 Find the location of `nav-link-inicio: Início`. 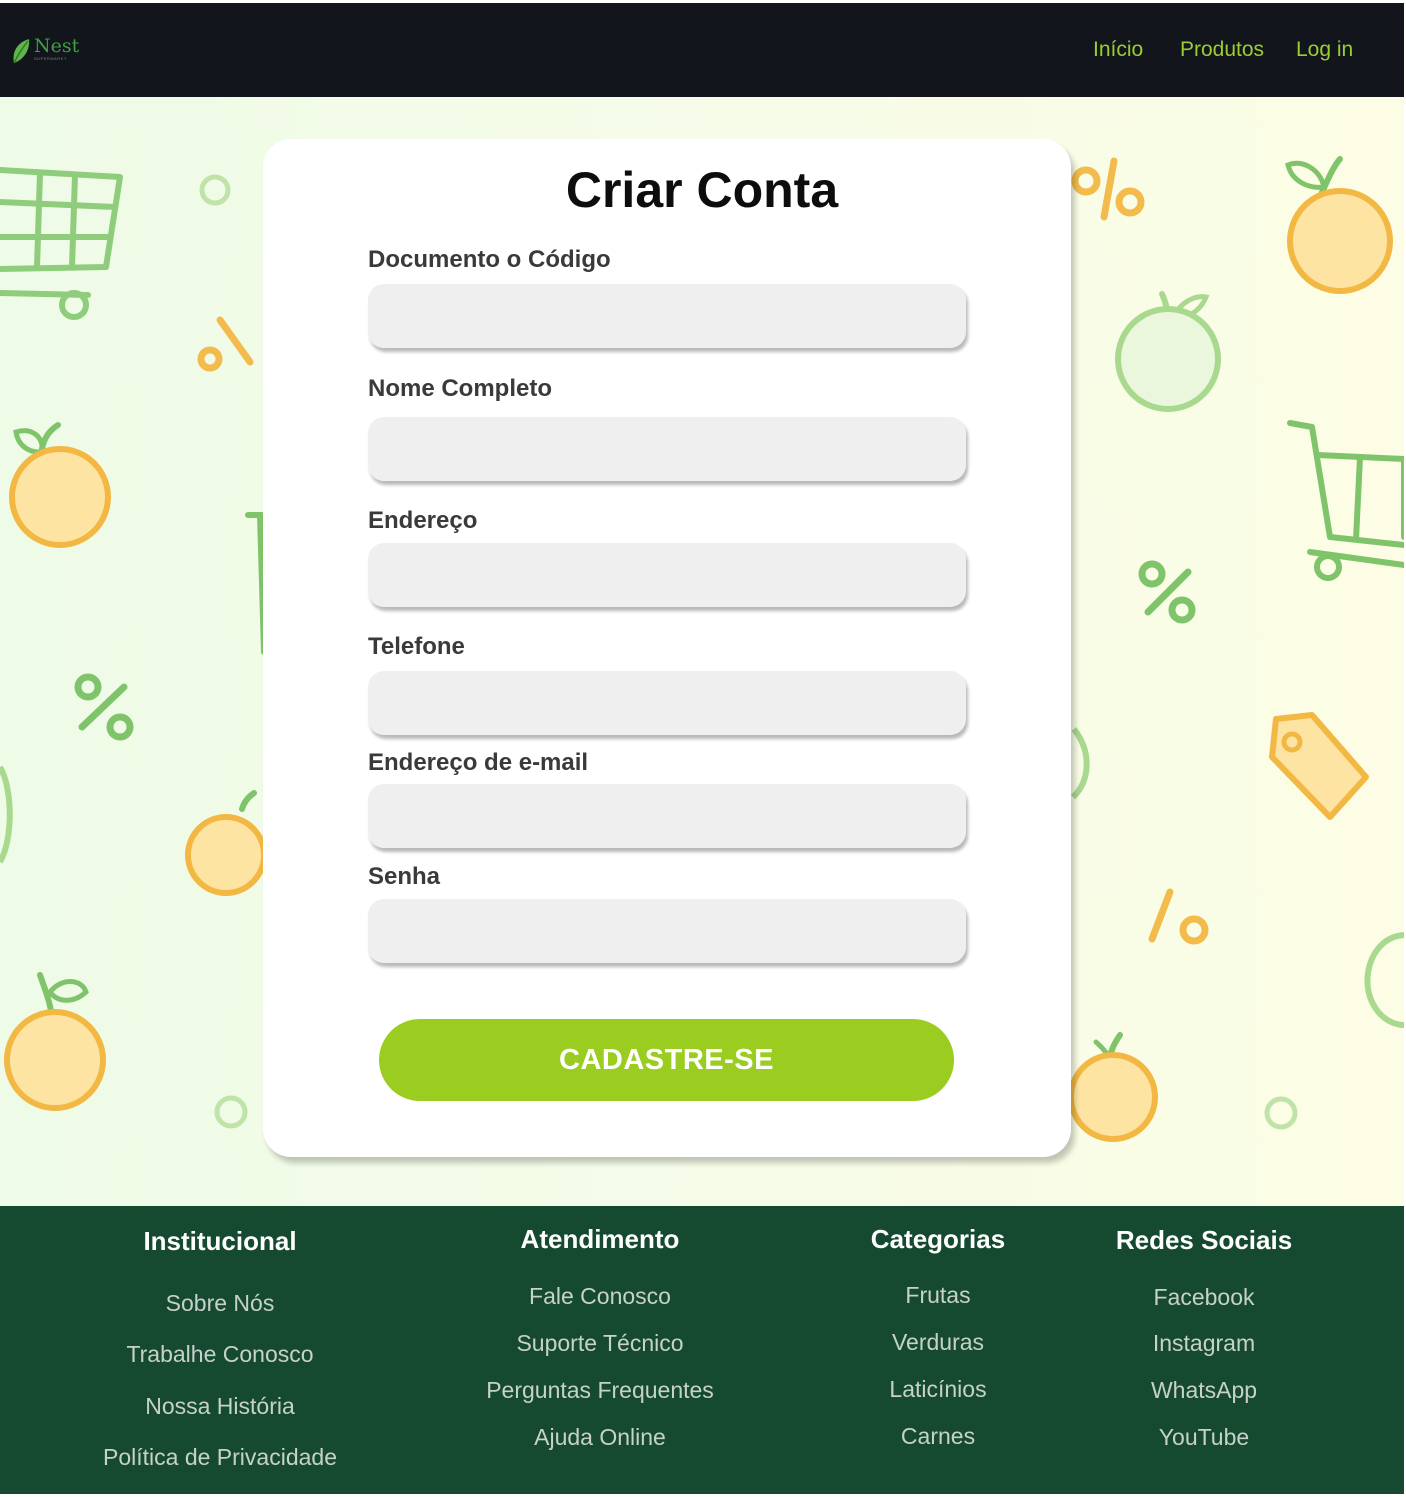

nav-link-inicio: Início is located at coordinates (1118, 50).